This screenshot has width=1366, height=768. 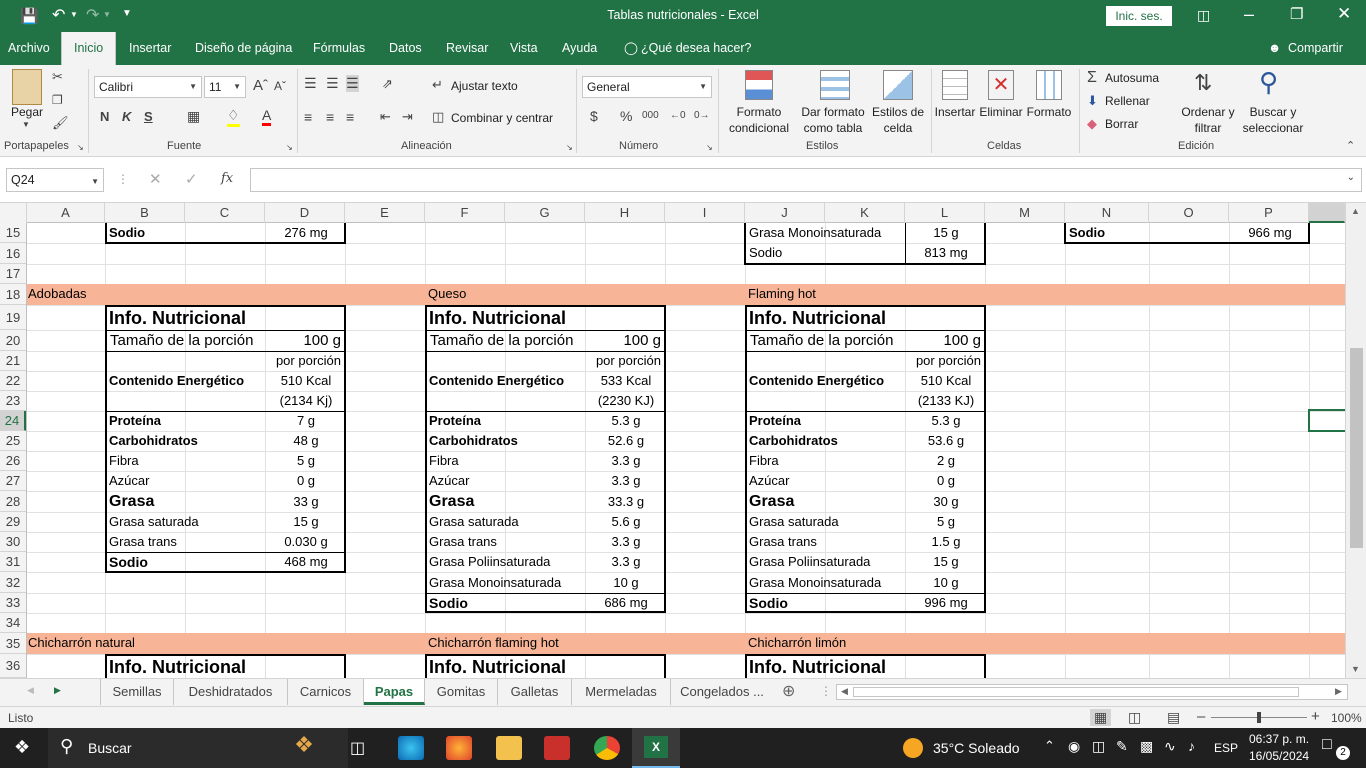 I want to click on font-size-select: 11 ▼, so click(x=225, y=87).